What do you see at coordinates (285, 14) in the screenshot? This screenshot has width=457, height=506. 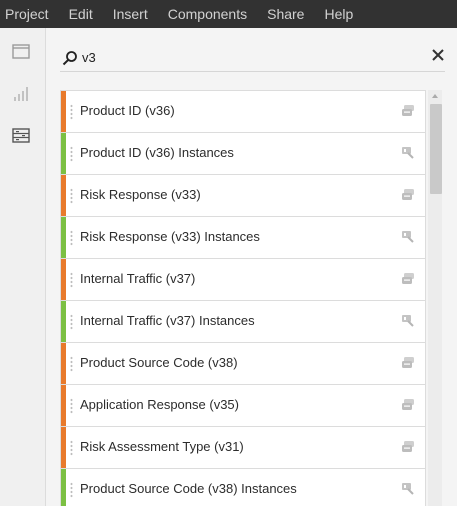 I see `menu-share: Share` at bounding box center [285, 14].